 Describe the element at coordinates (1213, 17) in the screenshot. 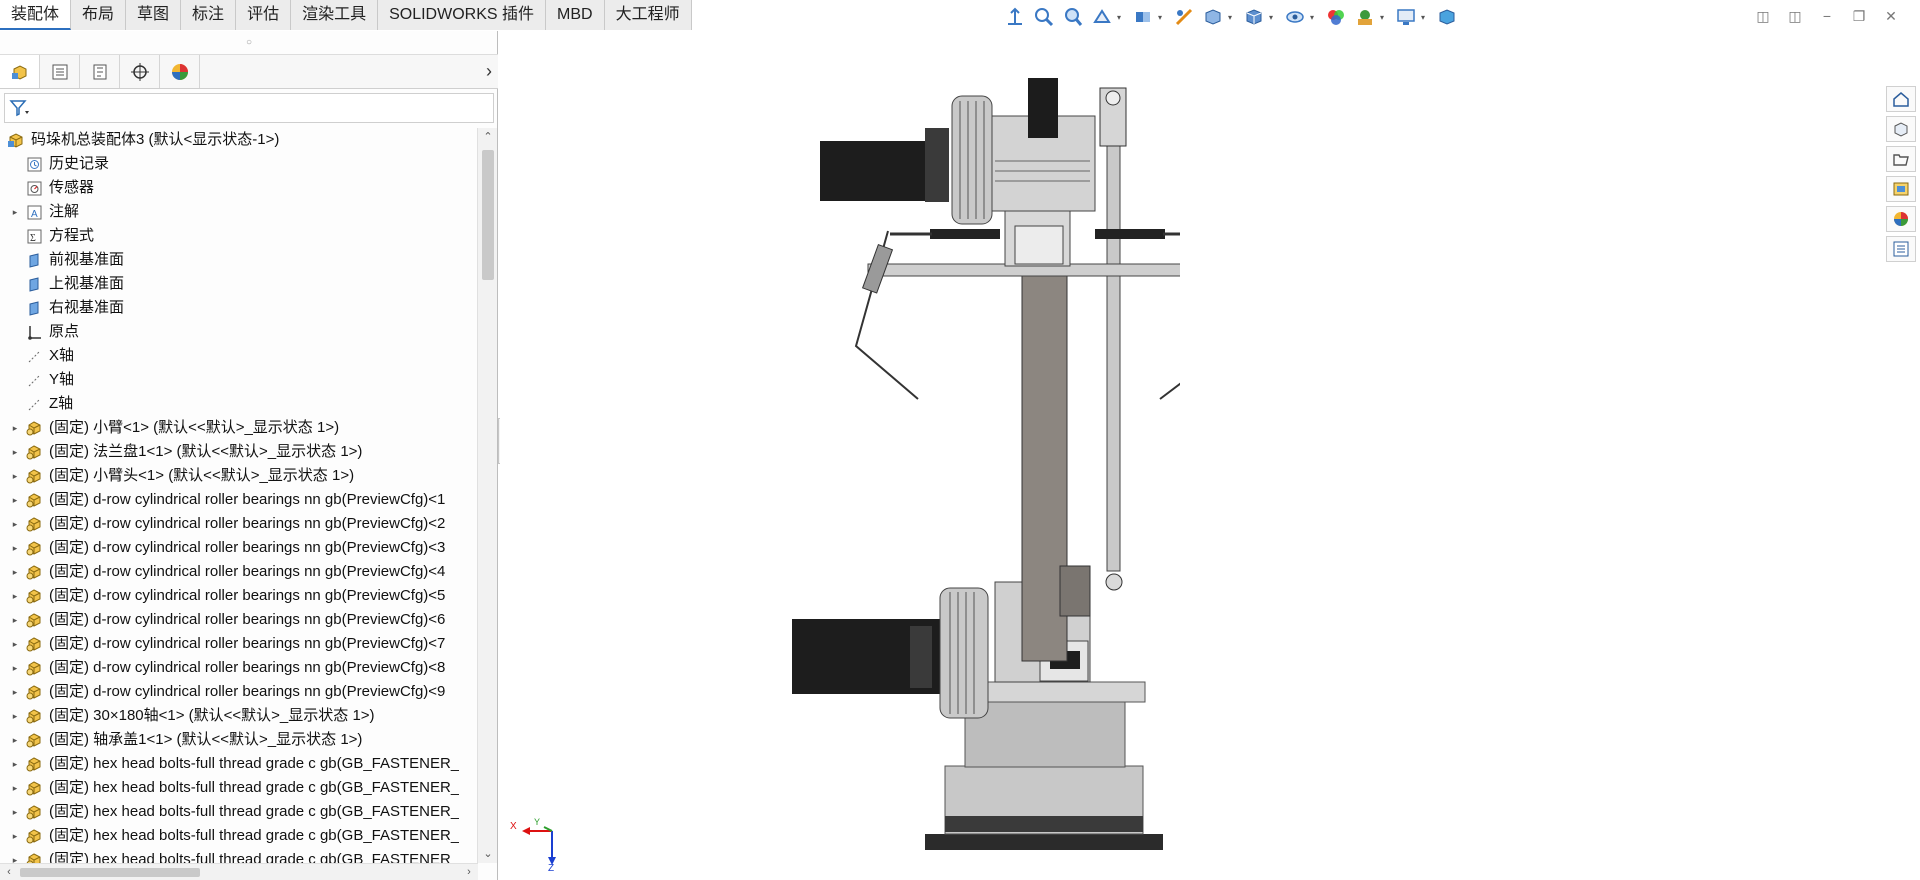

I see `view-orientation-icon` at that location.